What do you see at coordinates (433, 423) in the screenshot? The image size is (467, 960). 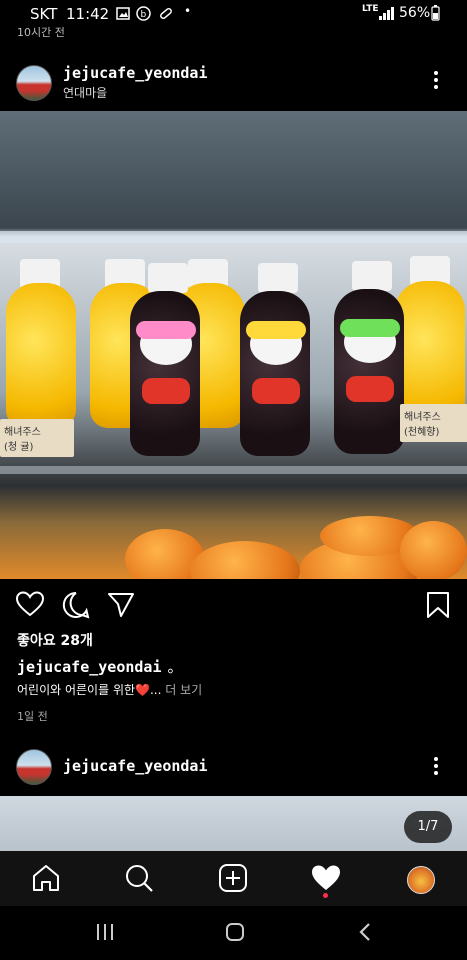 I see `price-tag: 해녀주스 (천혜향)` at bounding box center [433, 423].